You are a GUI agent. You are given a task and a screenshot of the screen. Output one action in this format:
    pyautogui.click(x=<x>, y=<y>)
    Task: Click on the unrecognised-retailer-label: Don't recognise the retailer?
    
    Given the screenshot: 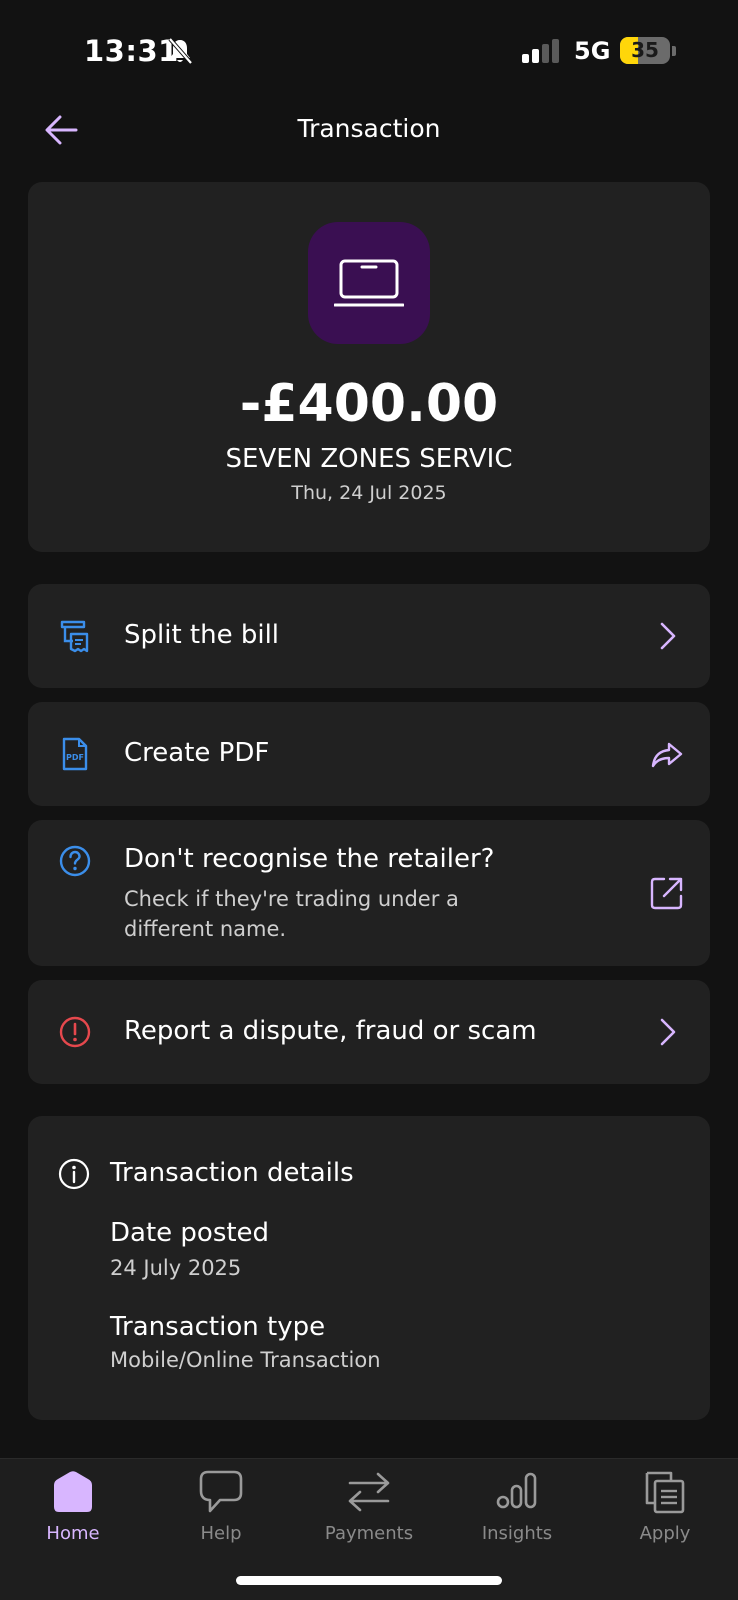 What is the action you would take?
    pyautogui.click(x=309, y=859)
    